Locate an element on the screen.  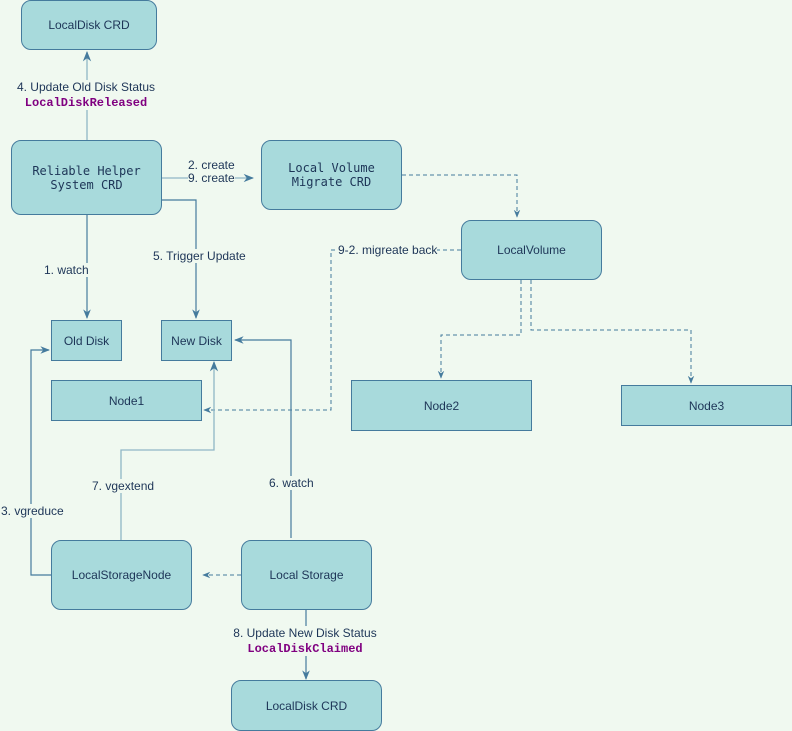
node-local-storage: Local Storage is located at coordinates (306, 575).